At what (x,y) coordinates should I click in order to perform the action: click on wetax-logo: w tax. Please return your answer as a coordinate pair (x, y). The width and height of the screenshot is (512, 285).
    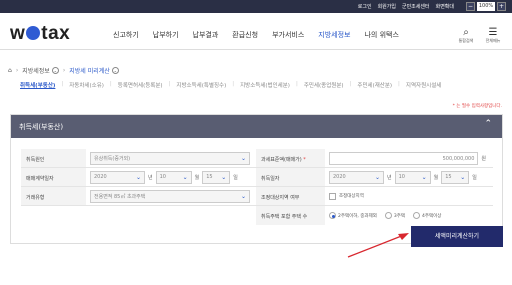
    Looking at the image, I should click on (40, 34).